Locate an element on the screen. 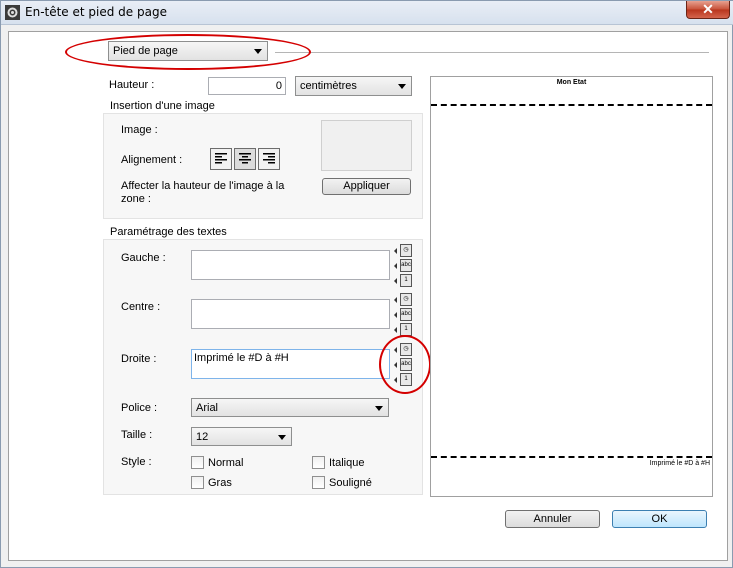 The width and height of the screenshot is (733, 568). image-label: Image : is located at coordinates (139, 130).